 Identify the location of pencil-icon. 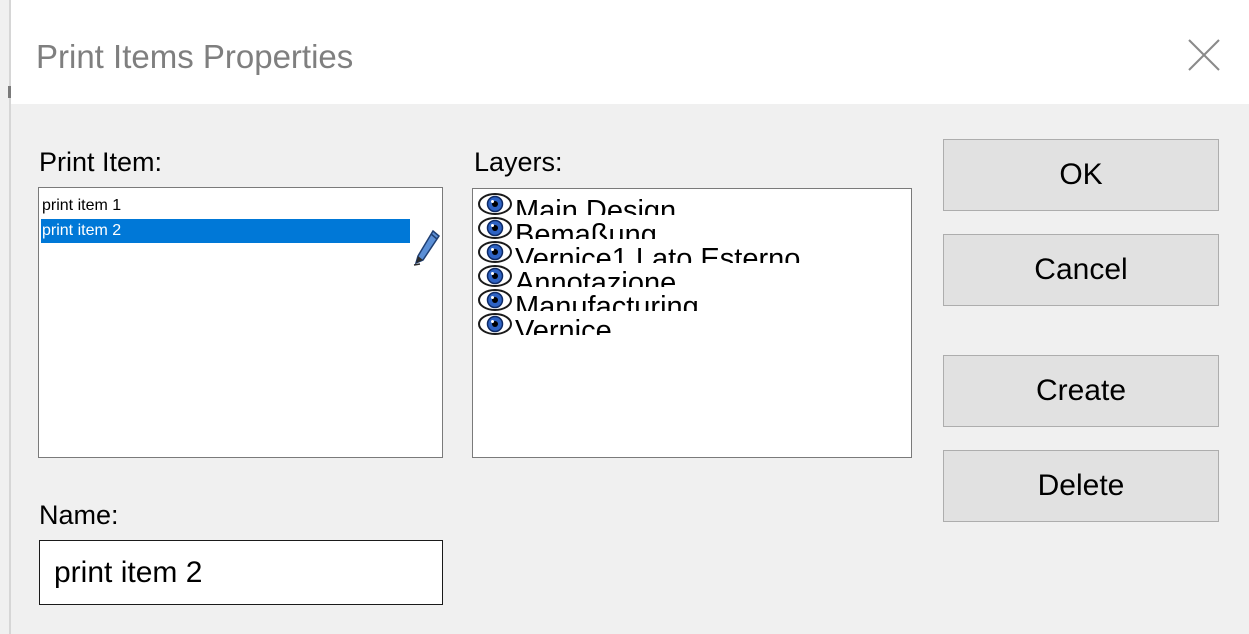
(426, 247).